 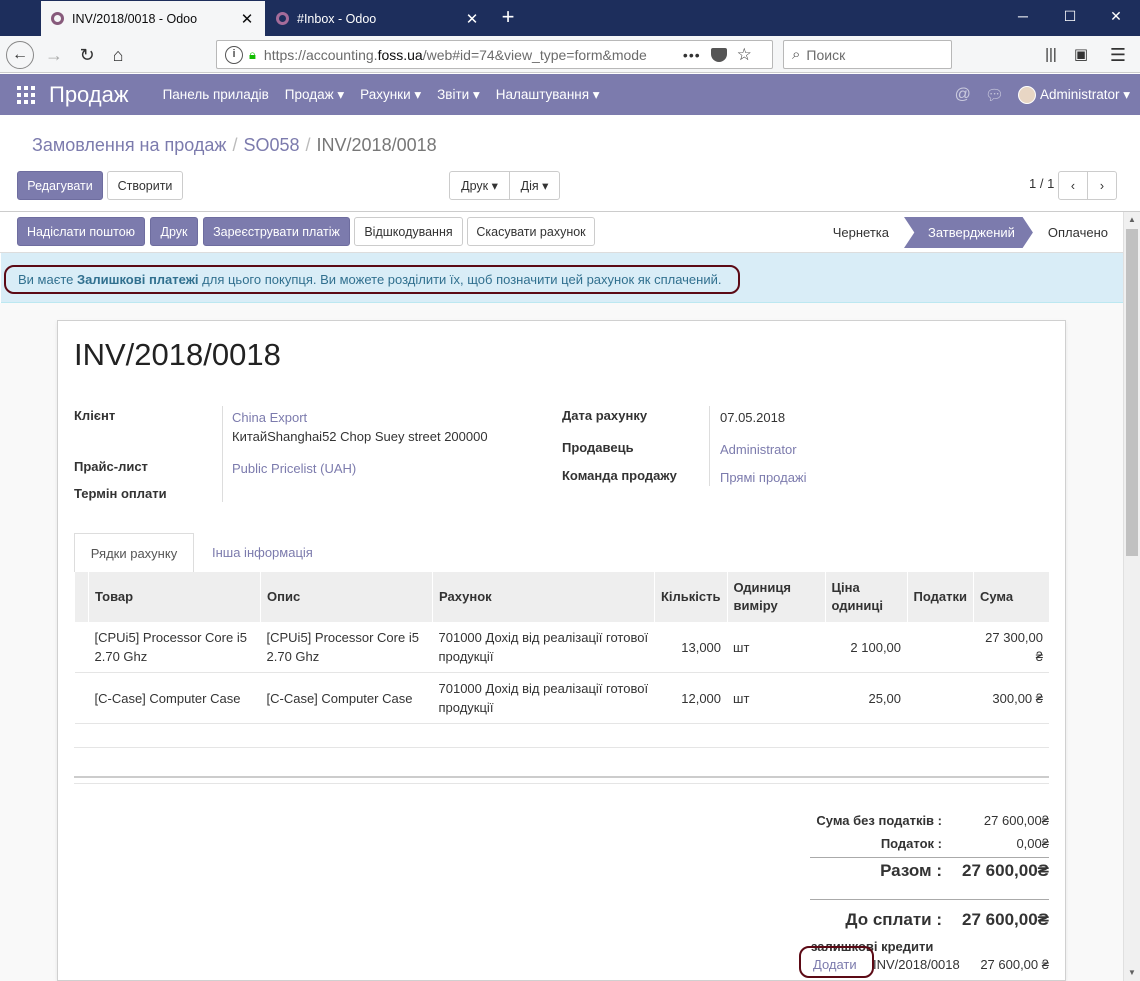 What do you see at coordinates (940, 597) in the screenshot?
I see `column-header-taxes: Податки` at bounding box center [940, 597].